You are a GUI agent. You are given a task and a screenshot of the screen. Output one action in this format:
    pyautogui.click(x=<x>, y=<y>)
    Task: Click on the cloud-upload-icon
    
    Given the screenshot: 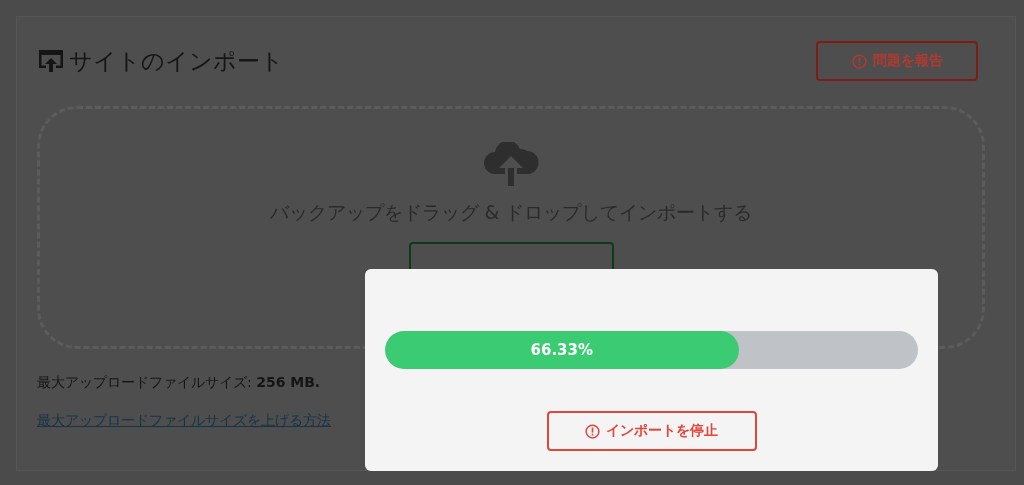 What is the action you would take?
    pyautogui.click(x=511, y=165)
    